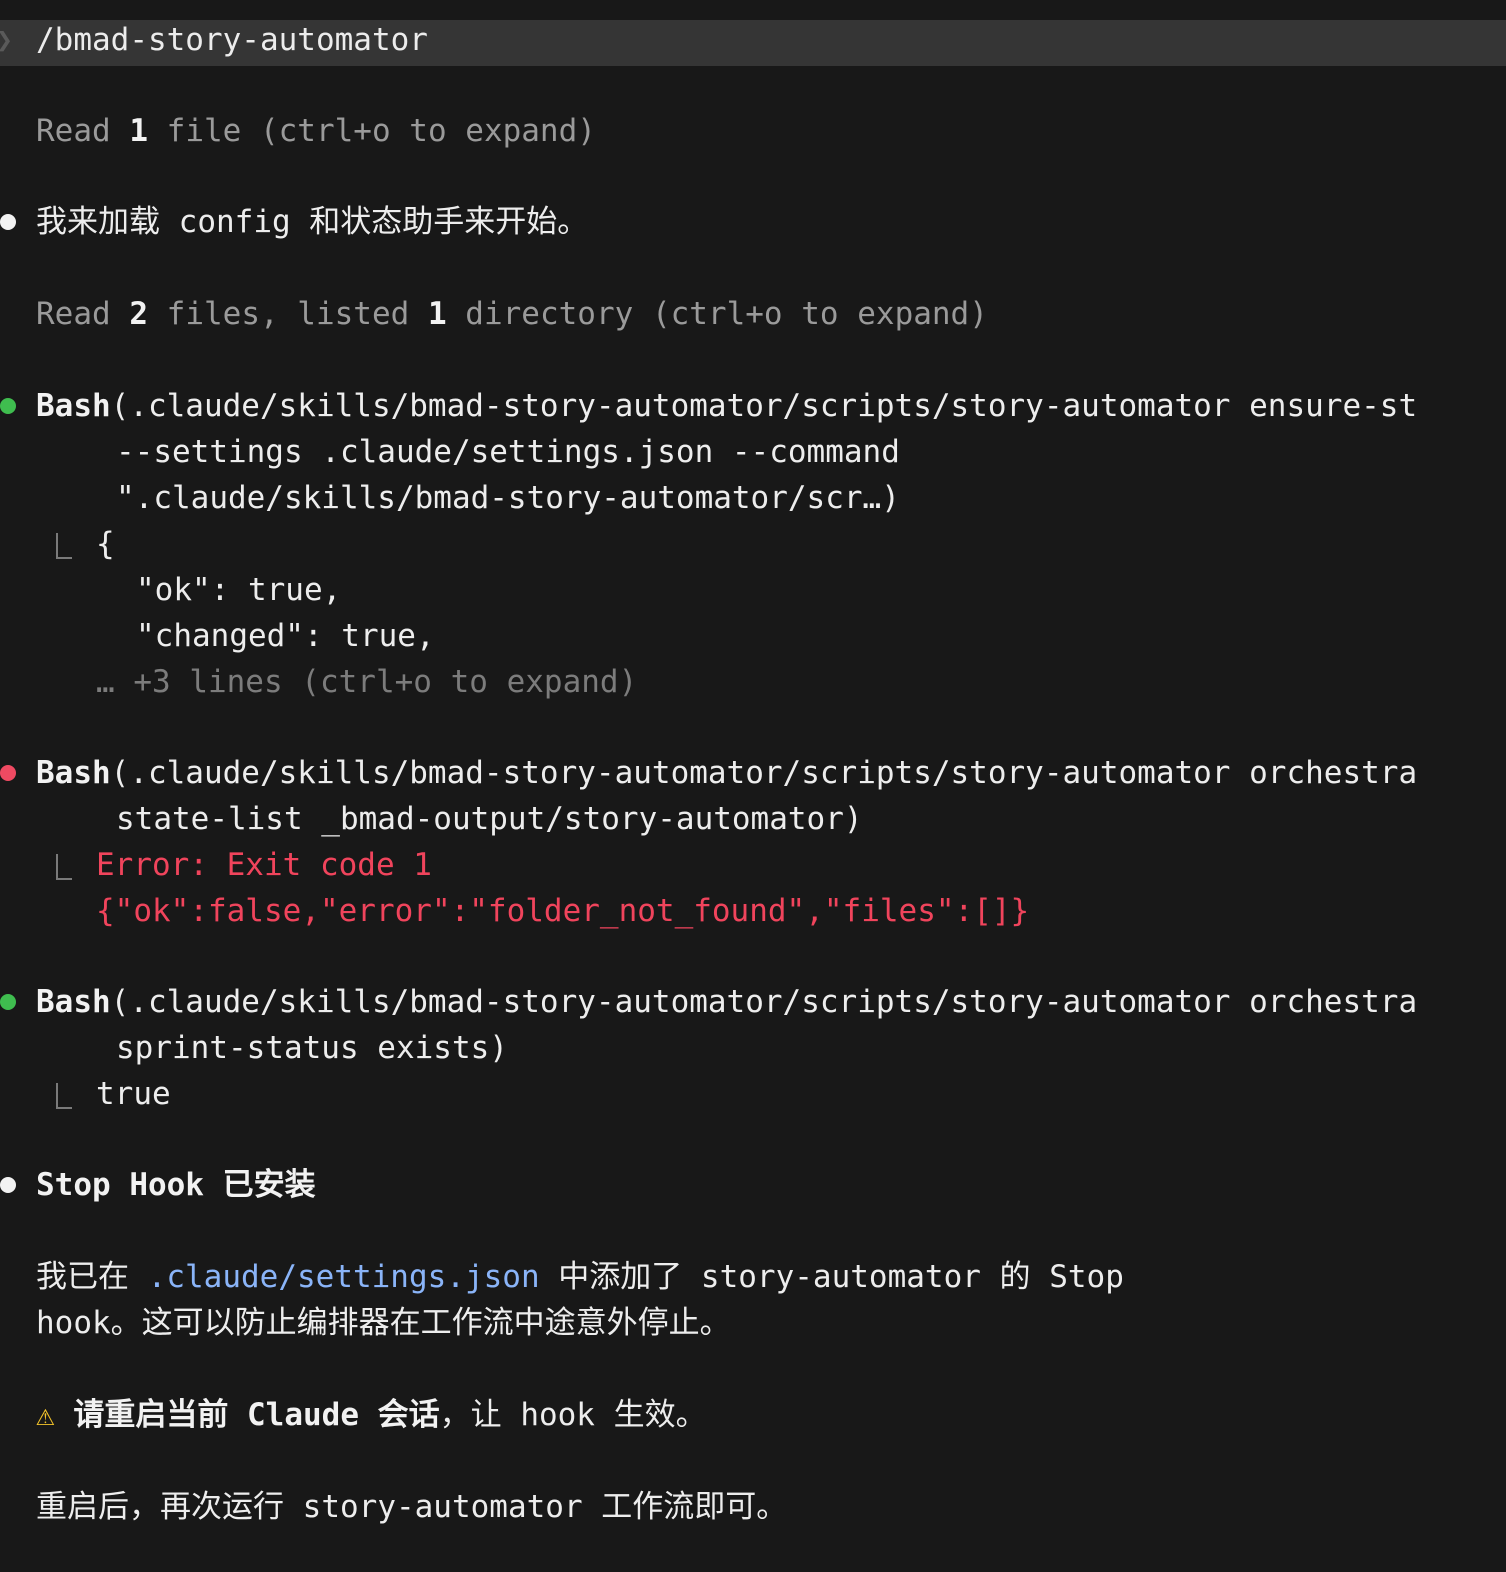  I want to click on warning-line: ⚠ 请重启当前 Claude 会话，让 hook 生效。, so click(371, 1415).